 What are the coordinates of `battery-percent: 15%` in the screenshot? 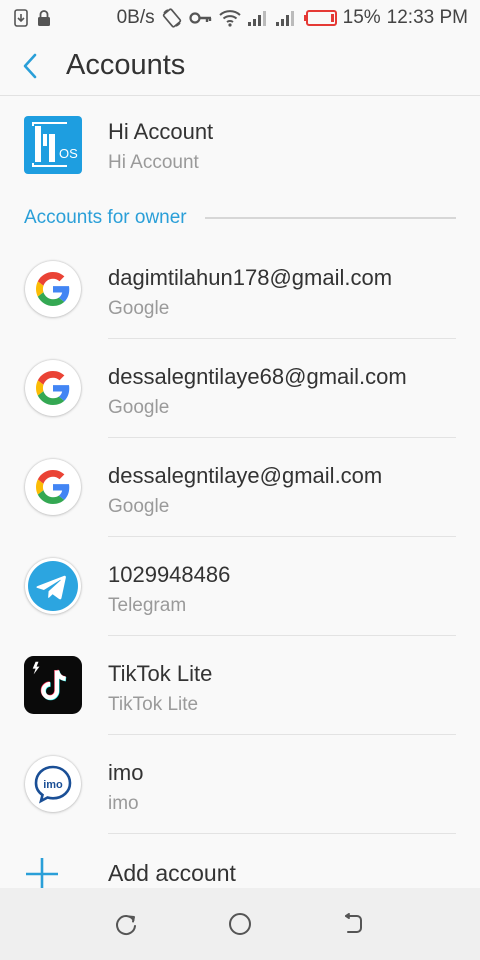 It's located at (361, 17).